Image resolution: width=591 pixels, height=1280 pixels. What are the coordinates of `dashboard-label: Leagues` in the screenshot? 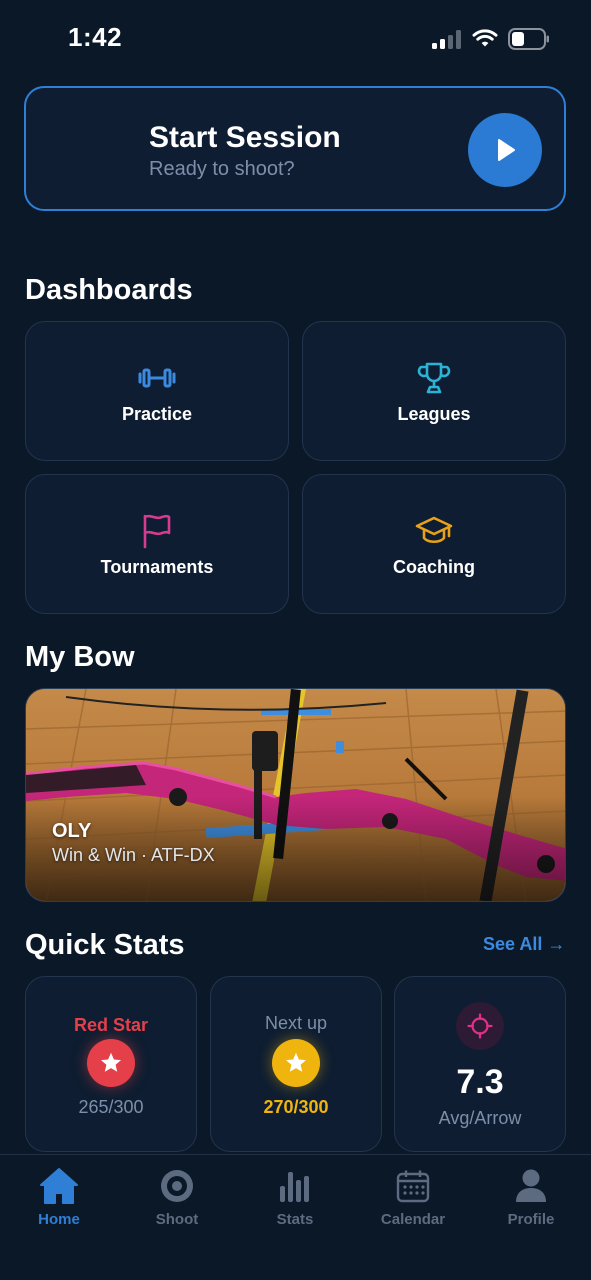 It's located at (434, 414).